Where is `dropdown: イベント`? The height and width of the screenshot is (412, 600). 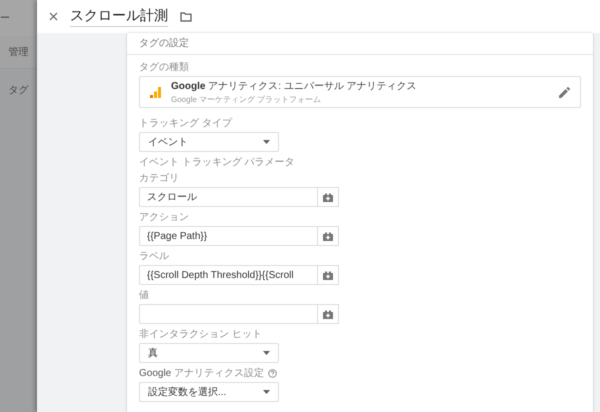
dropdown: イベント is located at coordinates (209, 142).